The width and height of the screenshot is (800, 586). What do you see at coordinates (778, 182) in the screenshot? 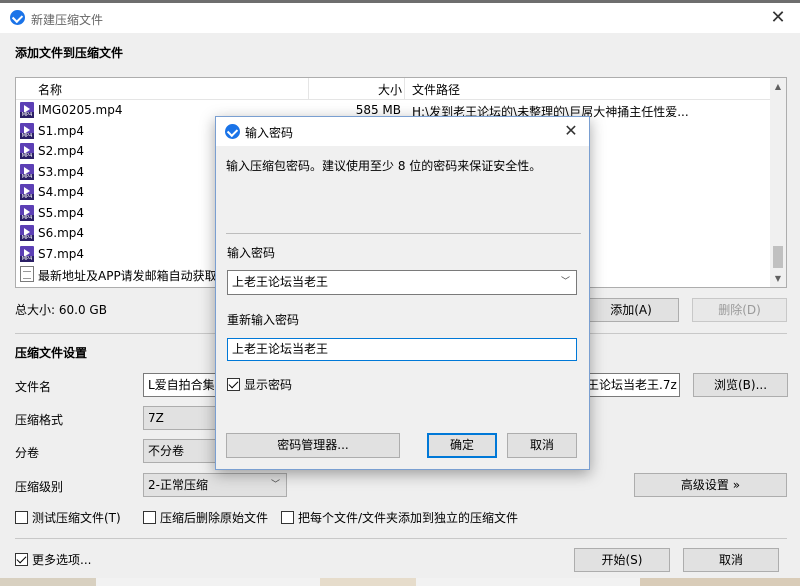
I see `vertical-scrollbar: ▲ ▼` at bounding box center [778, 182].